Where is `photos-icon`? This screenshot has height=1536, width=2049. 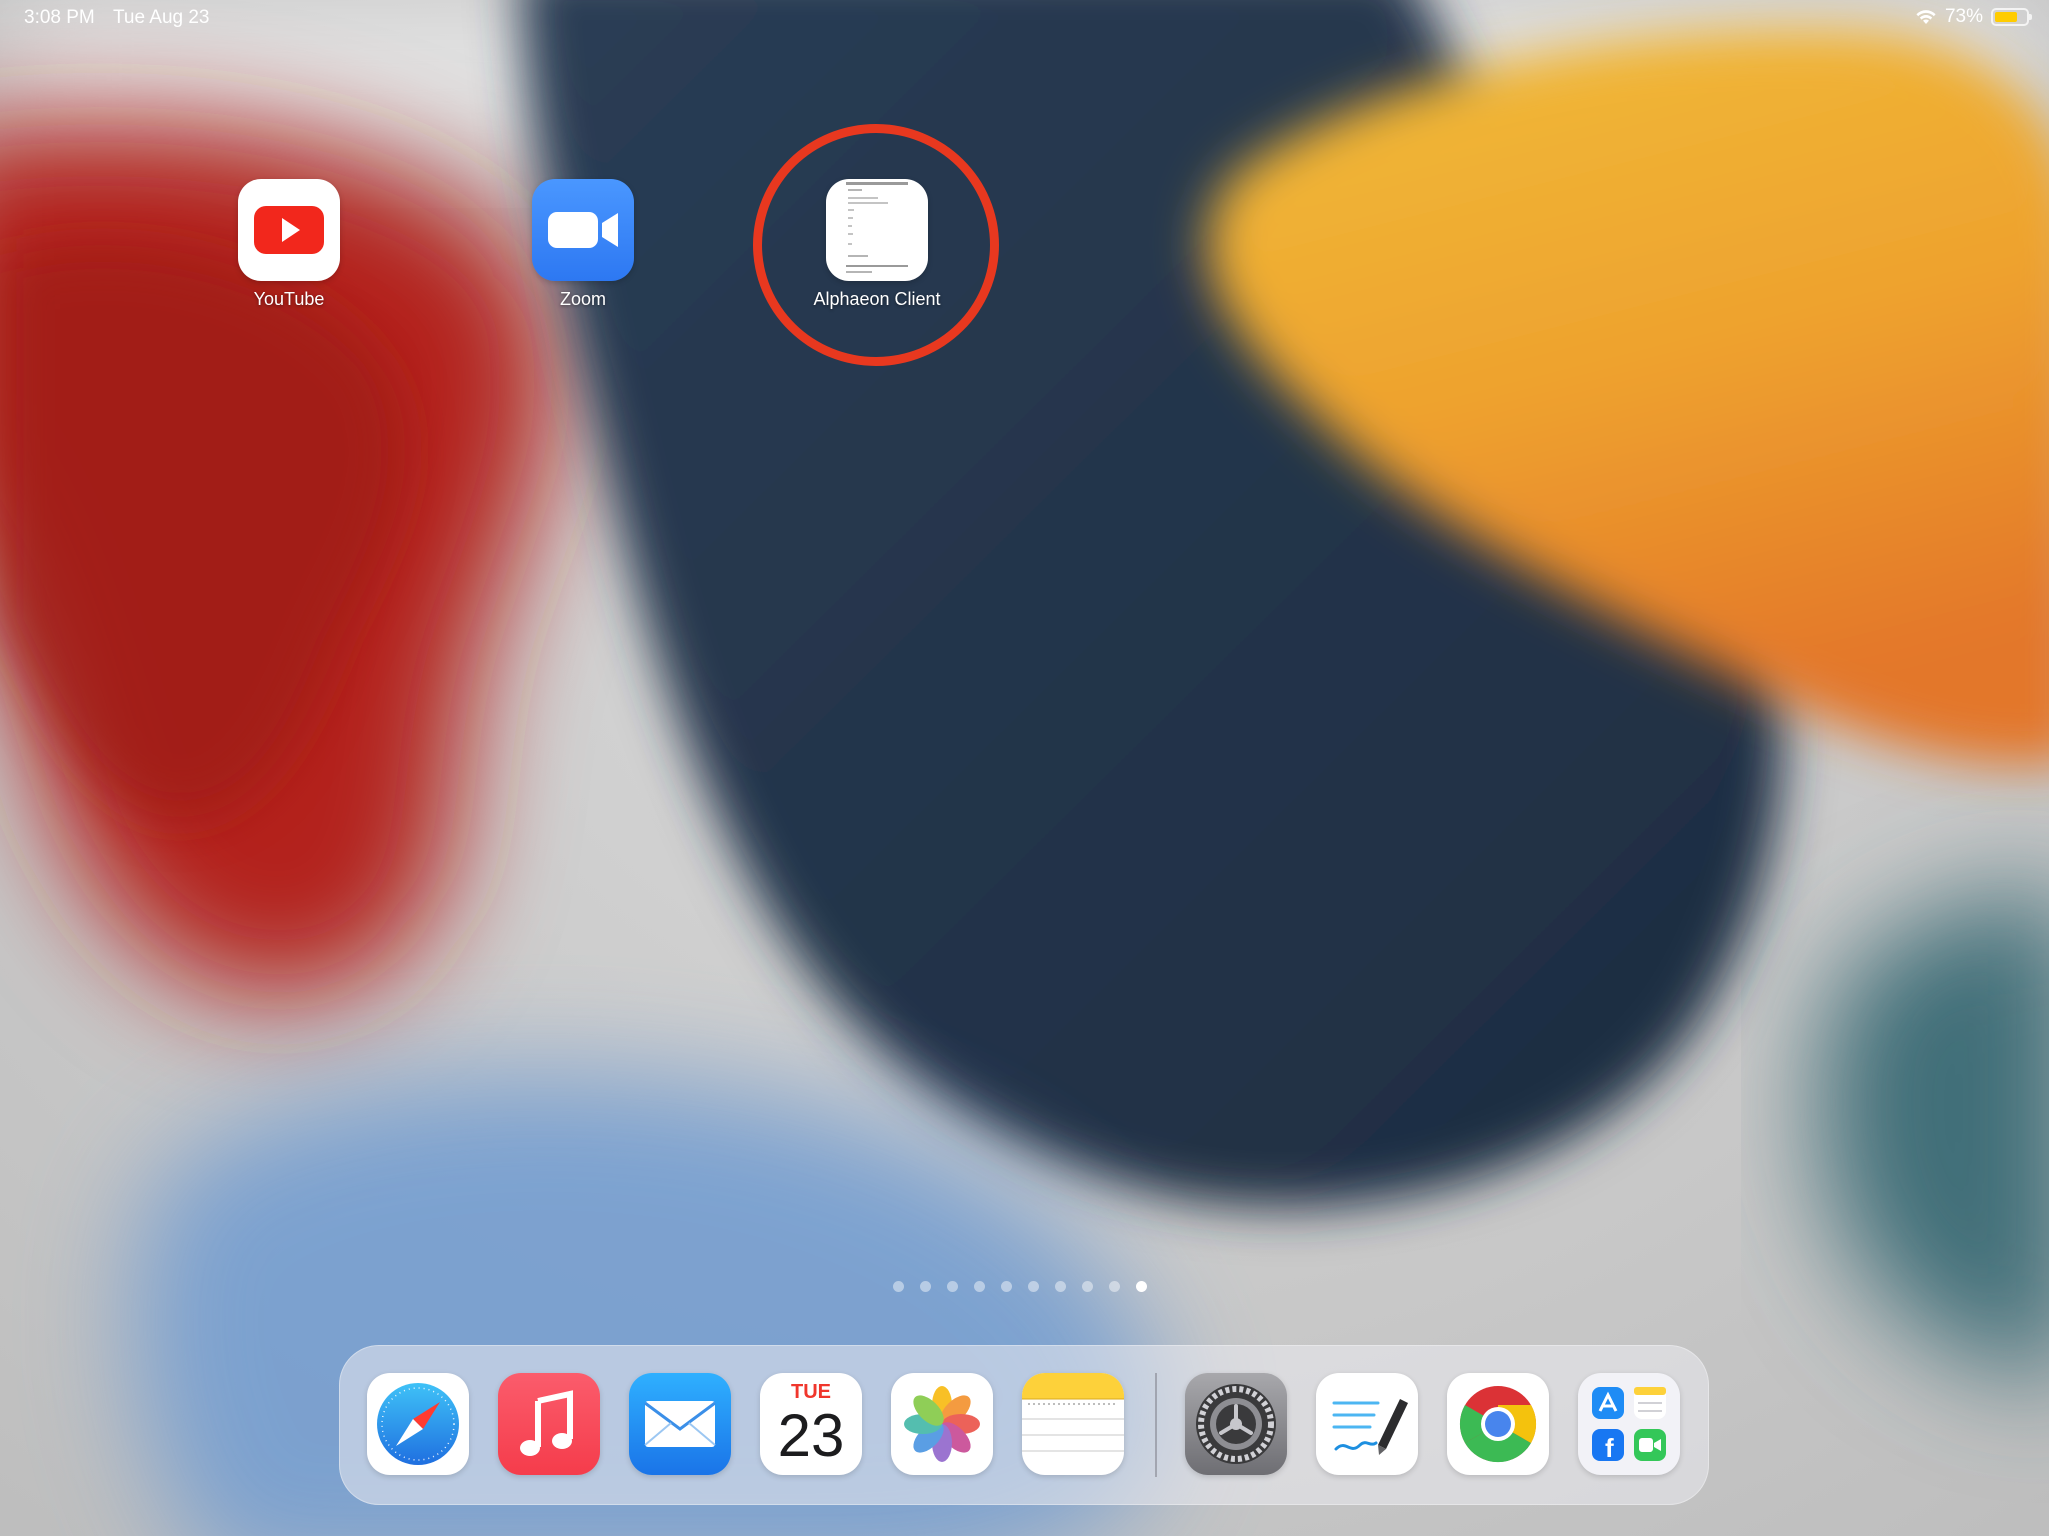
photos-icon is located at coordinates (942, 1424).